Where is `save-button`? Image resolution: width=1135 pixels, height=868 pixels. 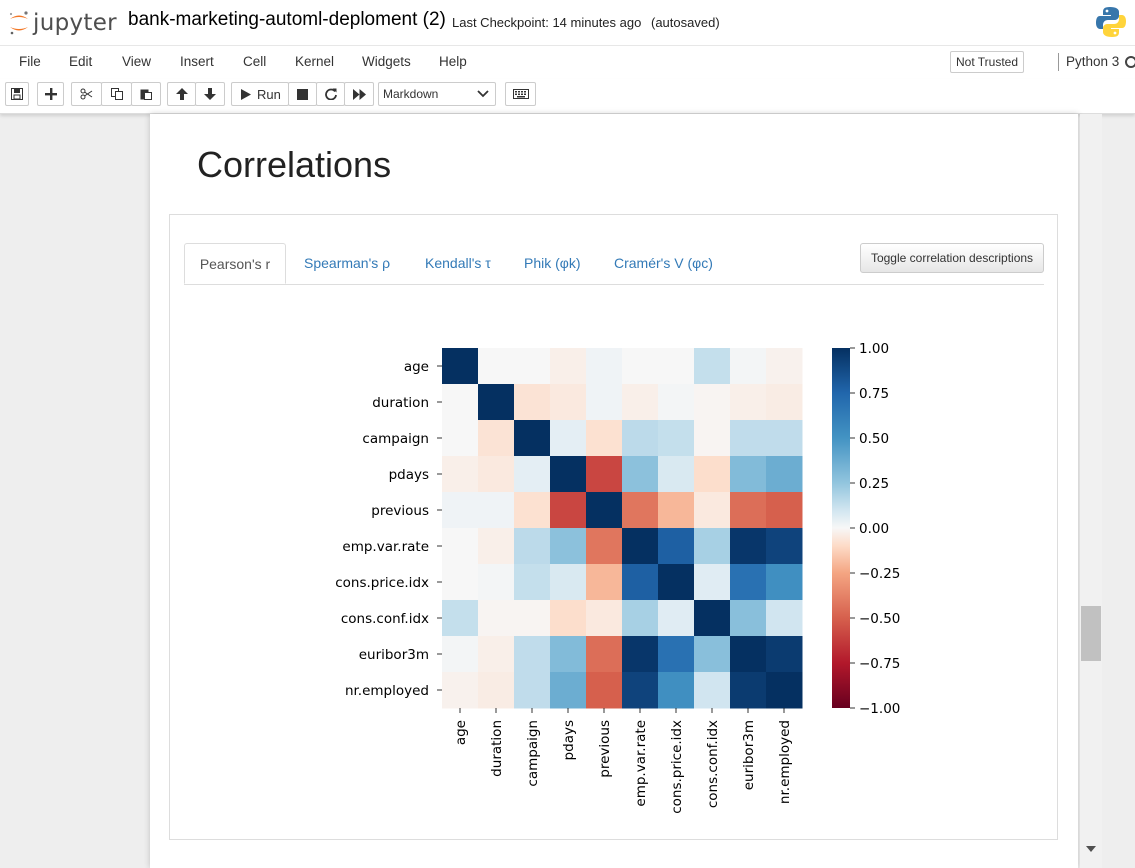
save-button is located at coordinates (17, 94).